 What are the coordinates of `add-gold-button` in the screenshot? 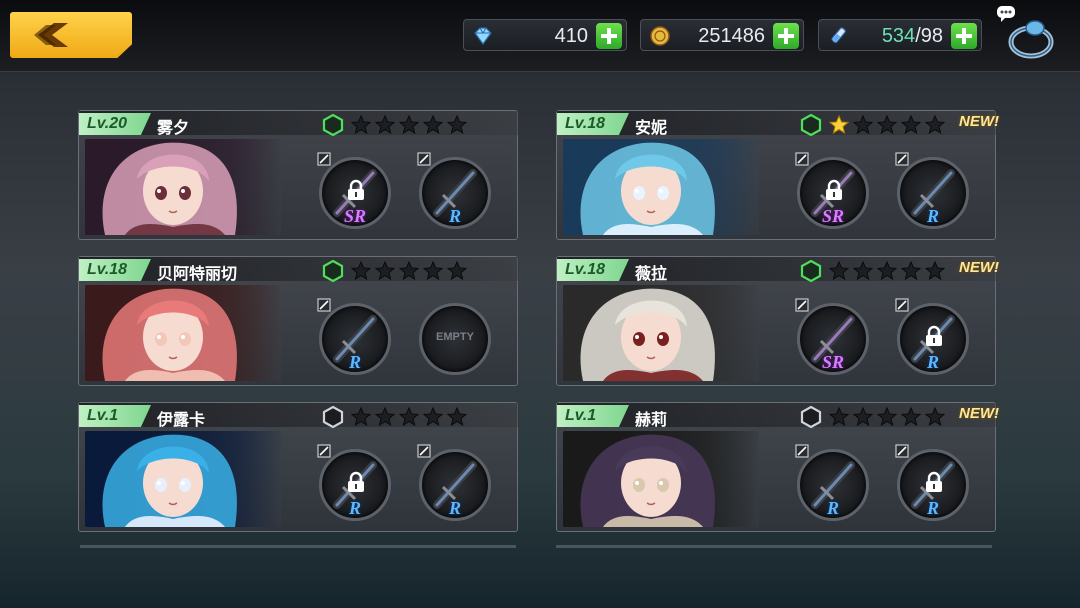 It's located at (786, 36).